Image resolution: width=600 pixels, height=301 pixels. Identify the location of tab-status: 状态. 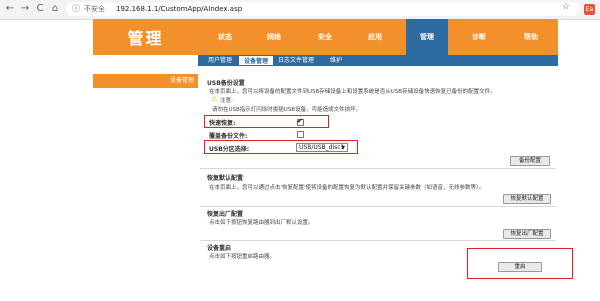
(225, 37).